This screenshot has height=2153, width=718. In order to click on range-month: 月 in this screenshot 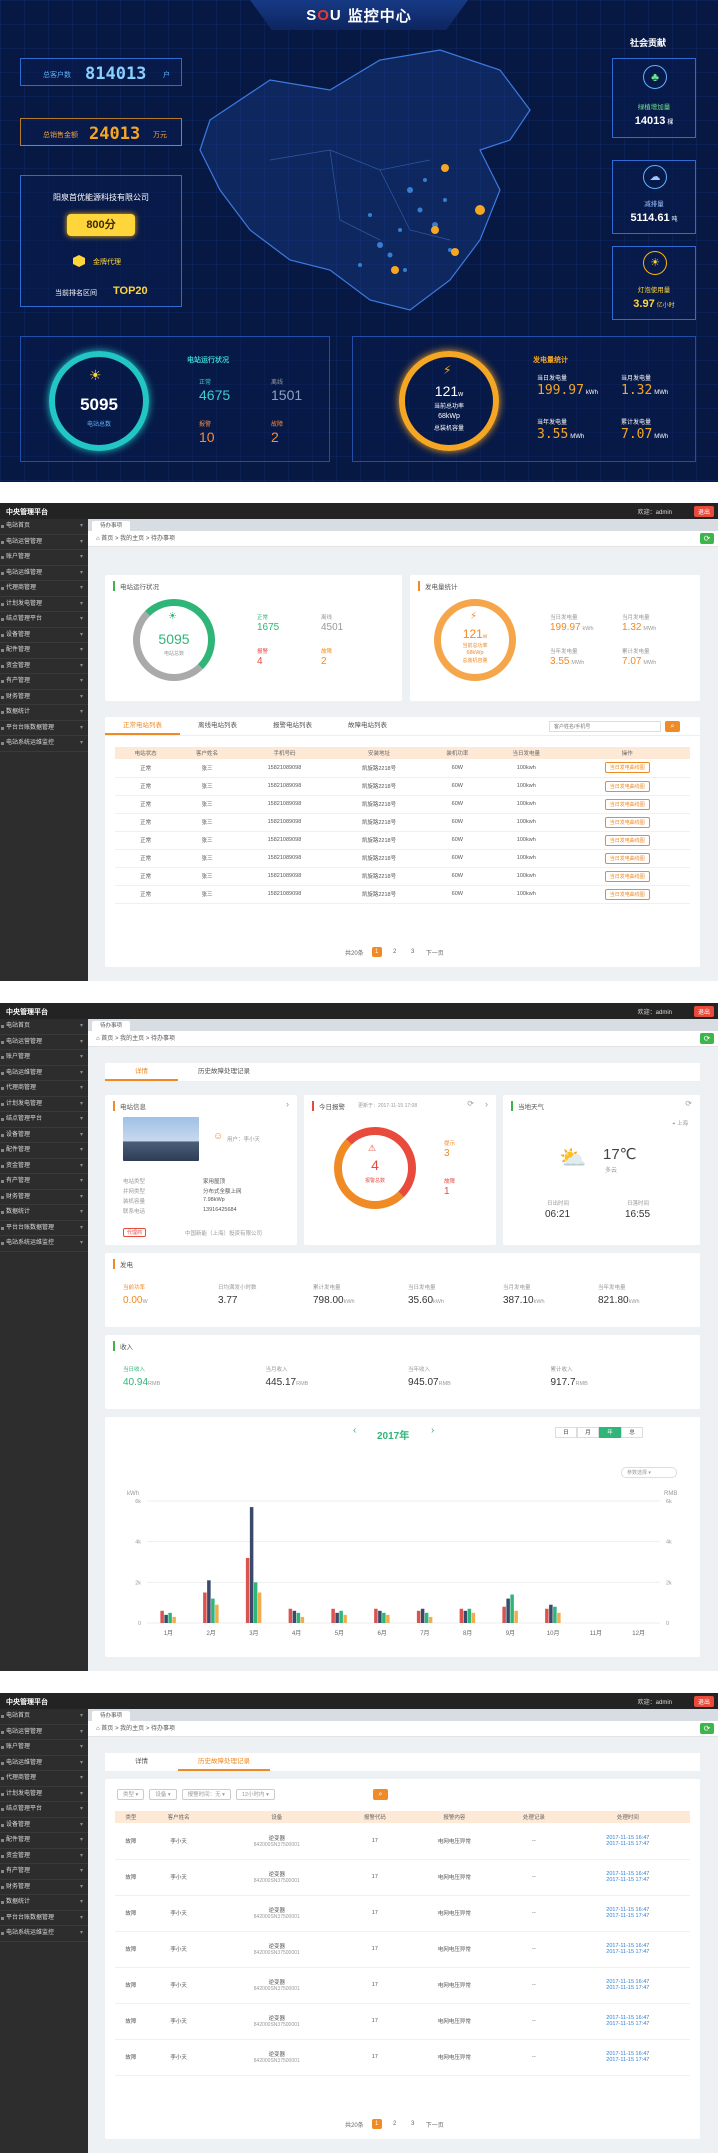, I will do `click(588, 1432)`.